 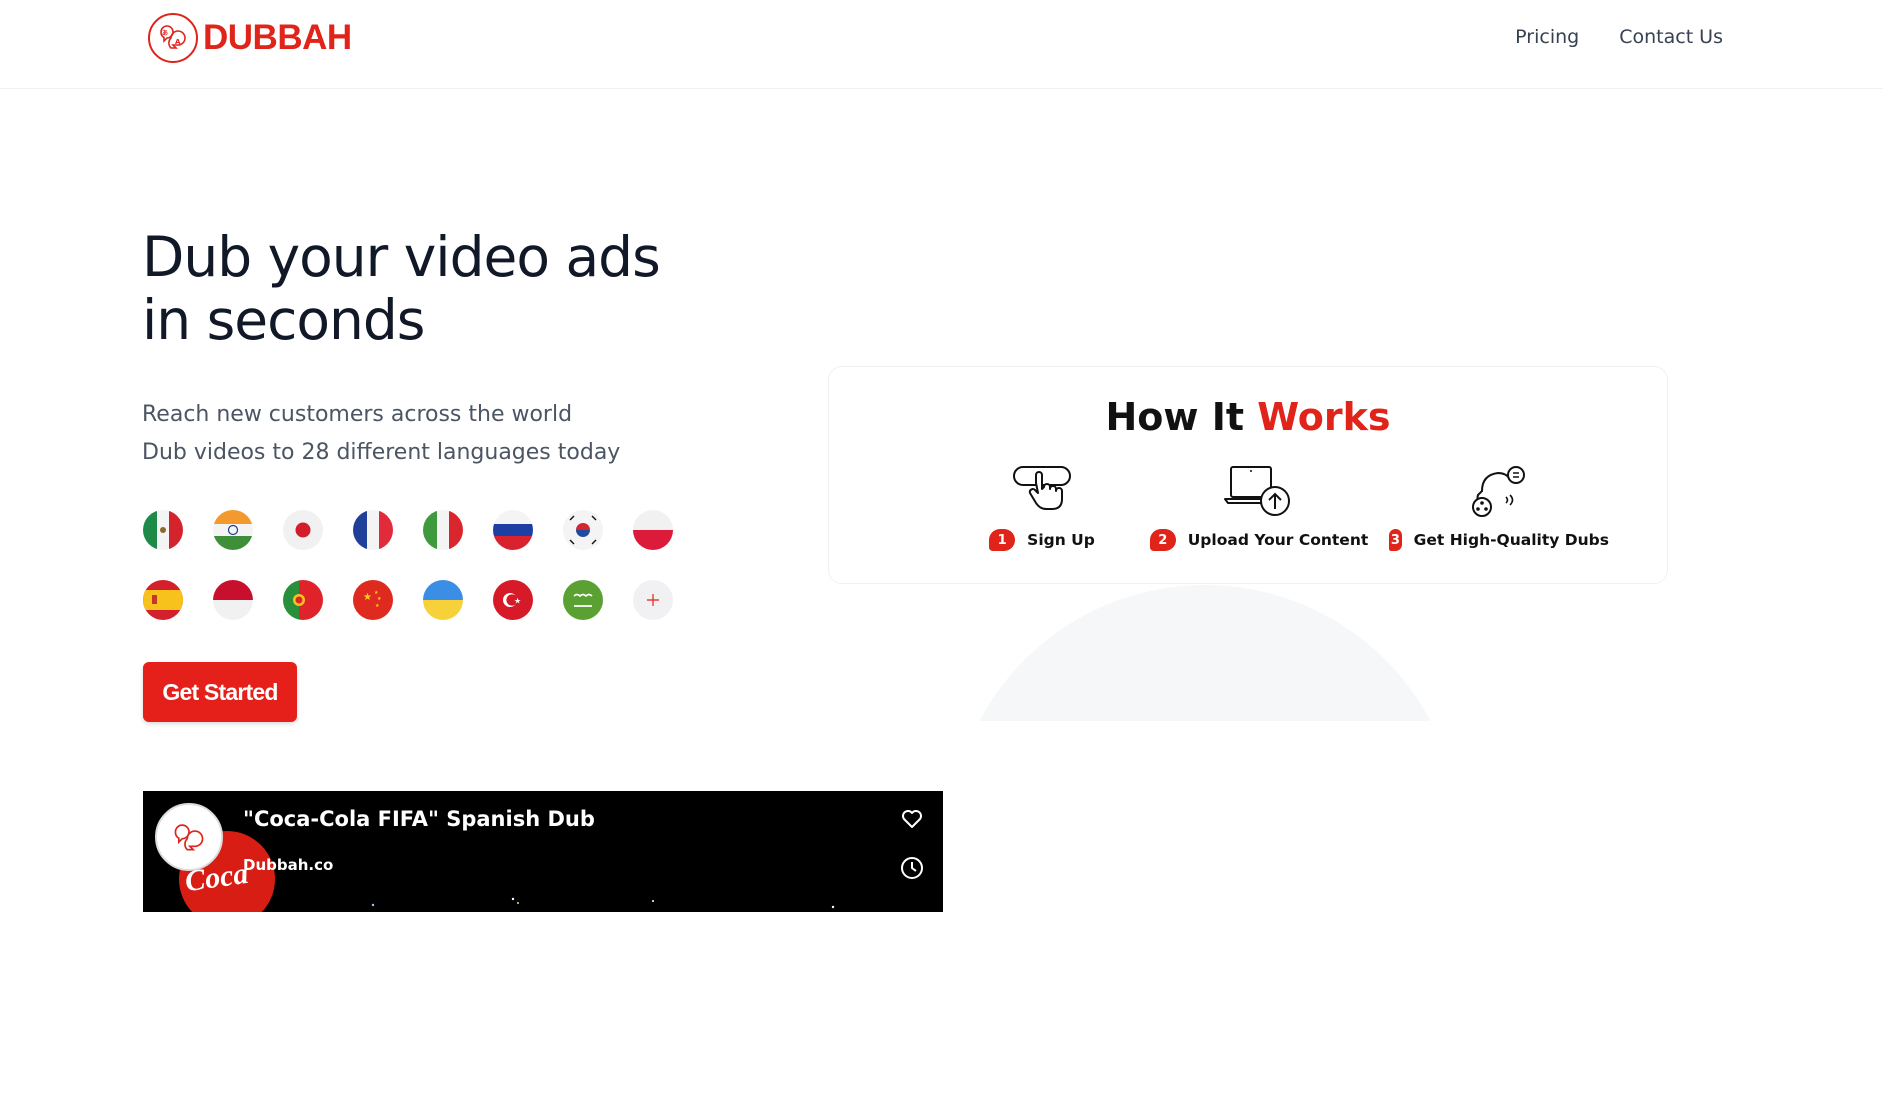 I want to click on how-title-part1: How It, so click(x=1181, y=417).